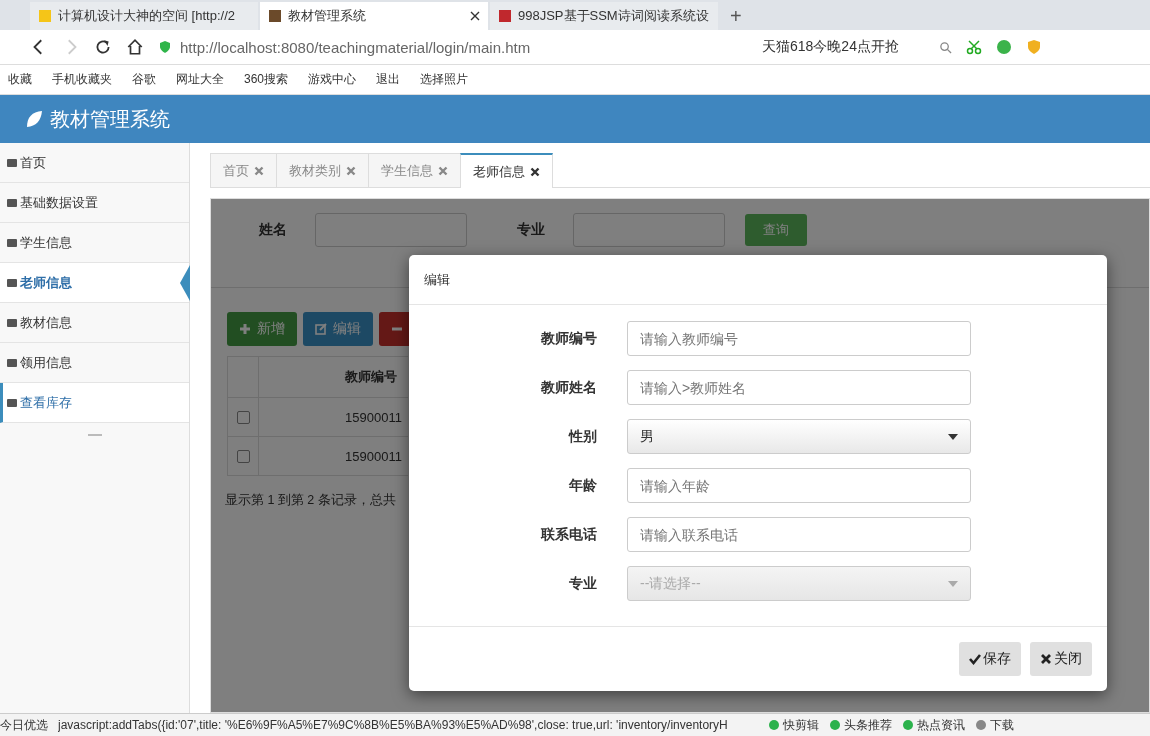  What do you see at coordinates (243, 170) in the screenshot?
I see `page-tab: 首页` at bounding box center [243, 170].